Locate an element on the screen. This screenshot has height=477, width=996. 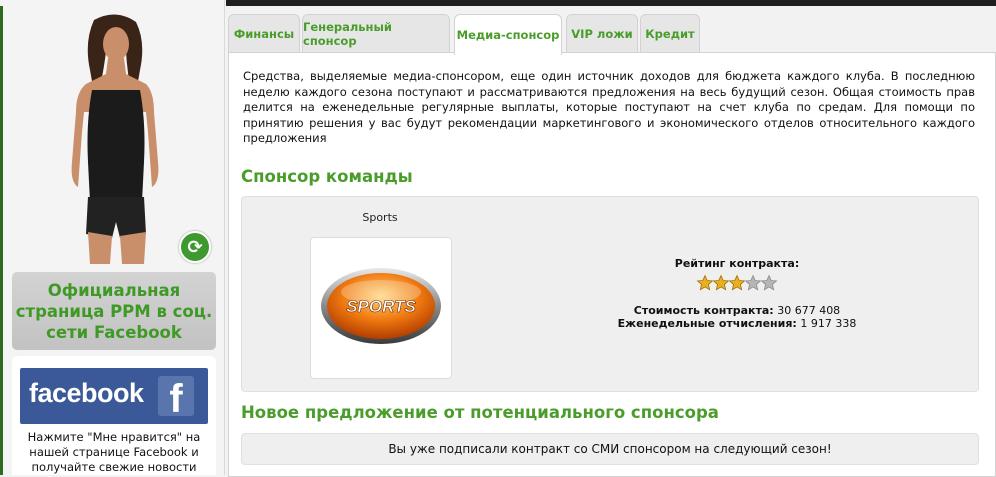
cost-value: 30 677 408 is located at coordinates (809, 310).